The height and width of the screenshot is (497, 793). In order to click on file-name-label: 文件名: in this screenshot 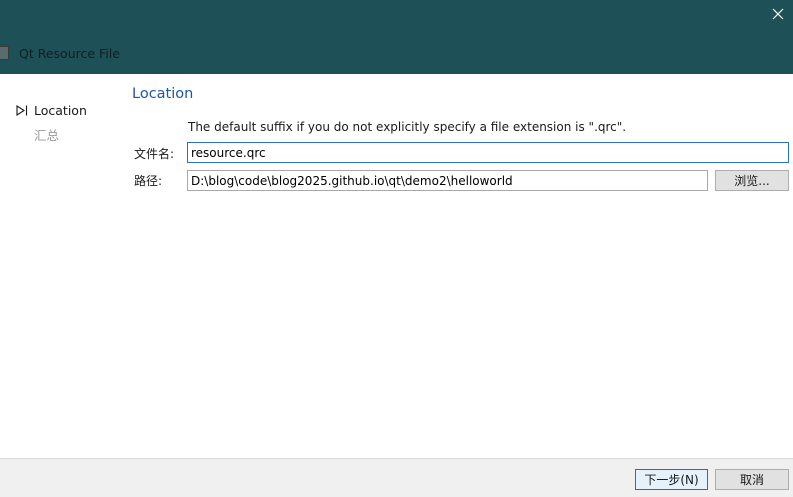, I will do `click(154, 154)`.